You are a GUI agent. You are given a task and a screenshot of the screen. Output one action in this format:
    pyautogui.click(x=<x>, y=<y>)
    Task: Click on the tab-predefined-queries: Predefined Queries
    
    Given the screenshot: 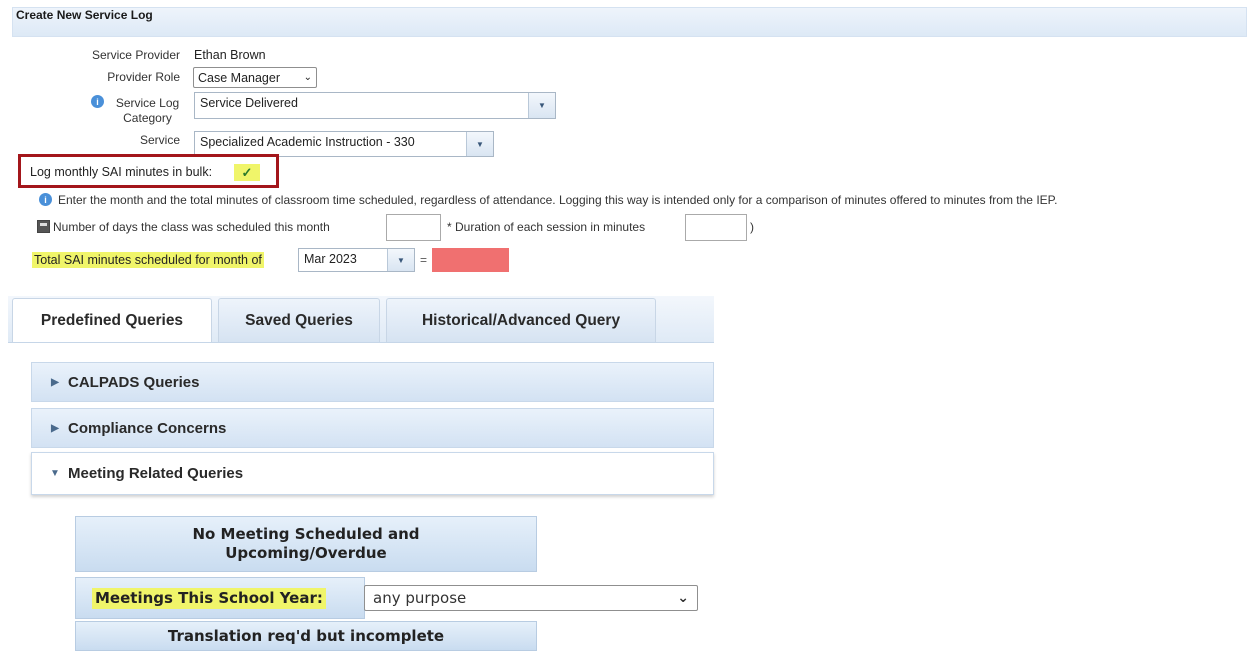 What is the action you would take?
    pyautogui.click(x=112, y=320)
    